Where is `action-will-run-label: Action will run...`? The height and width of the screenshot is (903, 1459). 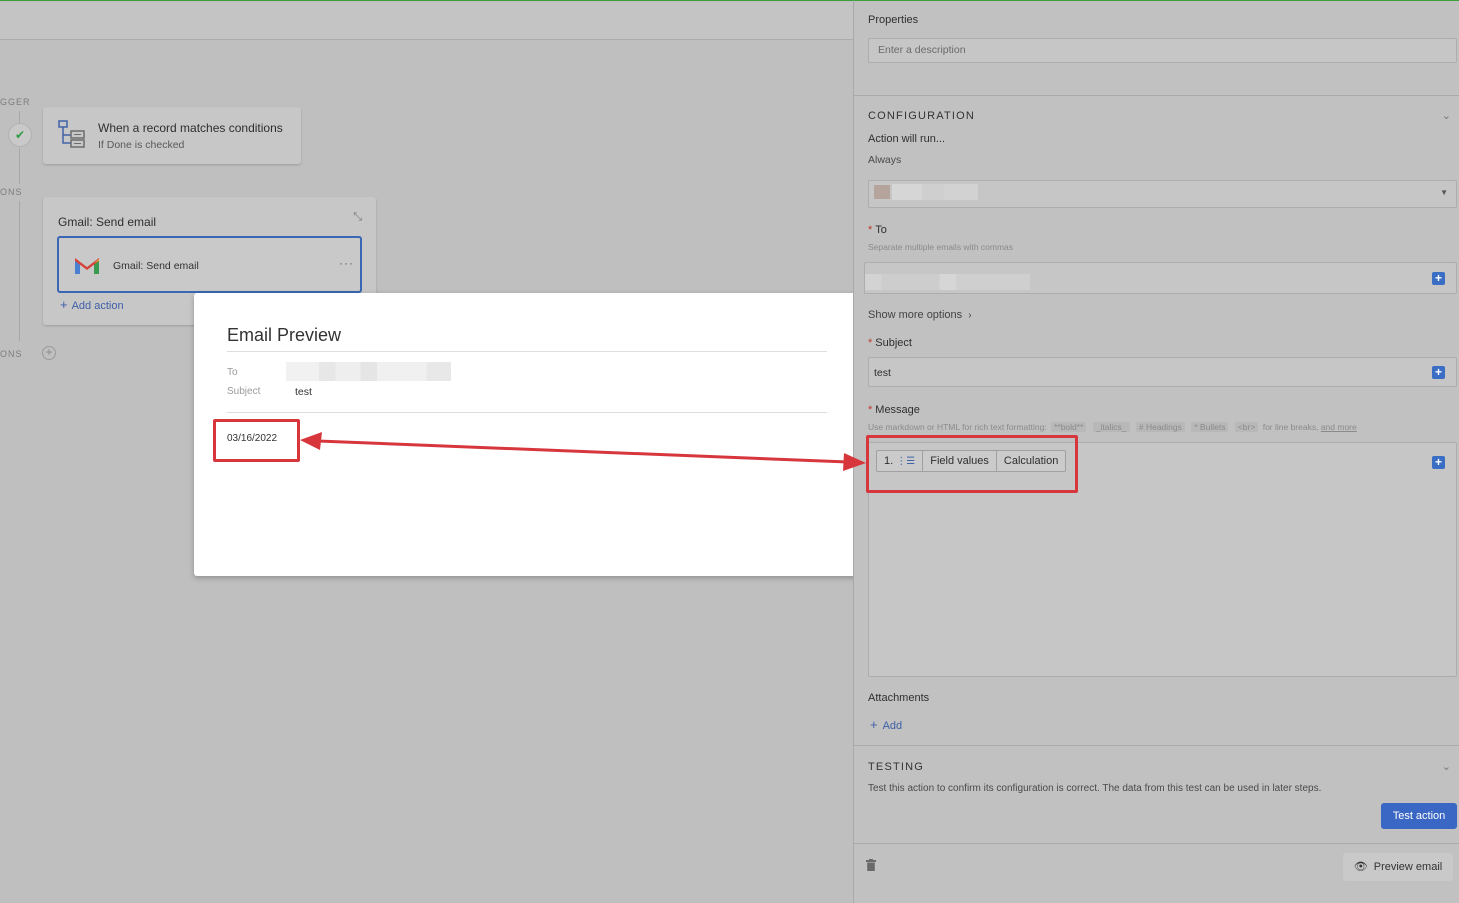 action-will-run-label: Action will run... is located at coordinates (907, 139).